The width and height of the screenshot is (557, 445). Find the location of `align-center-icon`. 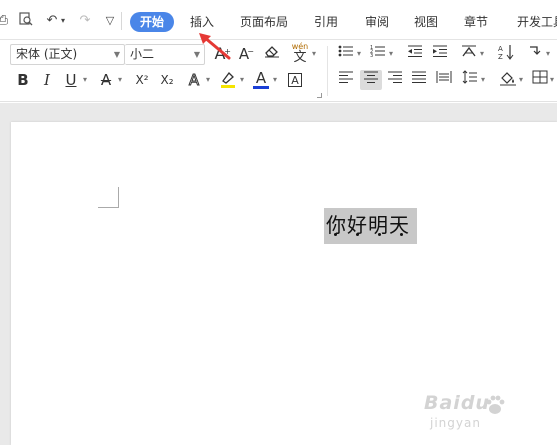

align-center-icon is located at coordinates (371, 77).